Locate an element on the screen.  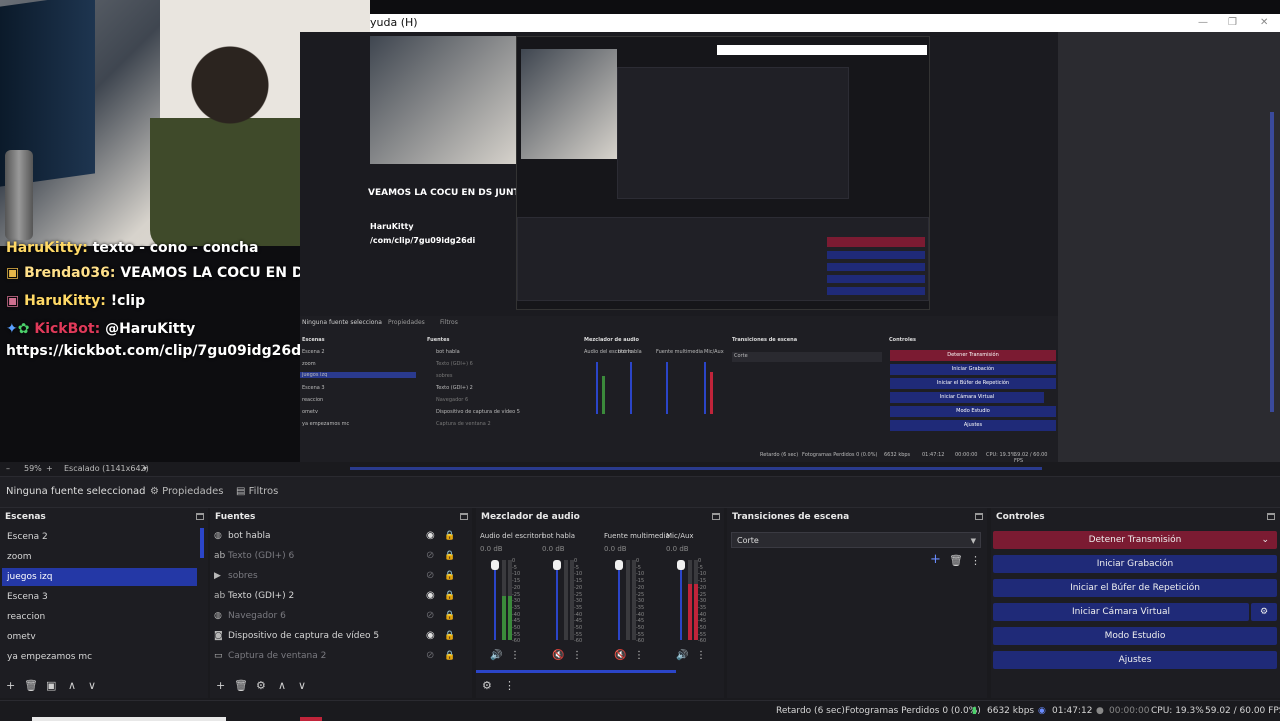
mixer-menu-button: ⋮ is located at coordinates (509, 686).